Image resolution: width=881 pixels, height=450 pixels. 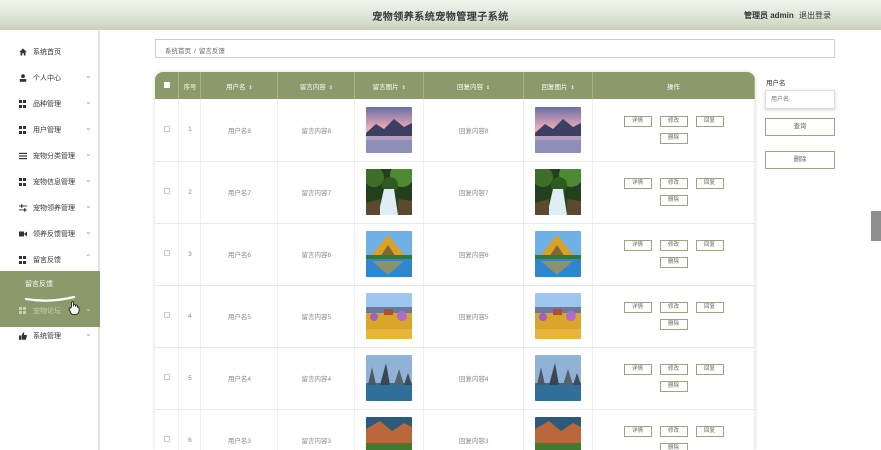 I want to click on breadcrumb-home-link: 系统首页, so click(x=178, y=51).